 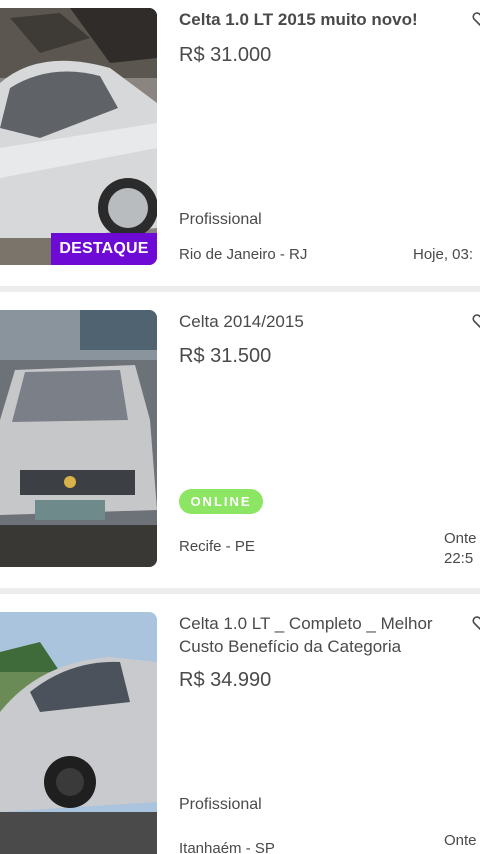 What do you see at coordinates (227, 847) in the screenshot?
I see `listing-location: Itanhaém - SP` at bounding box center [227, 847].